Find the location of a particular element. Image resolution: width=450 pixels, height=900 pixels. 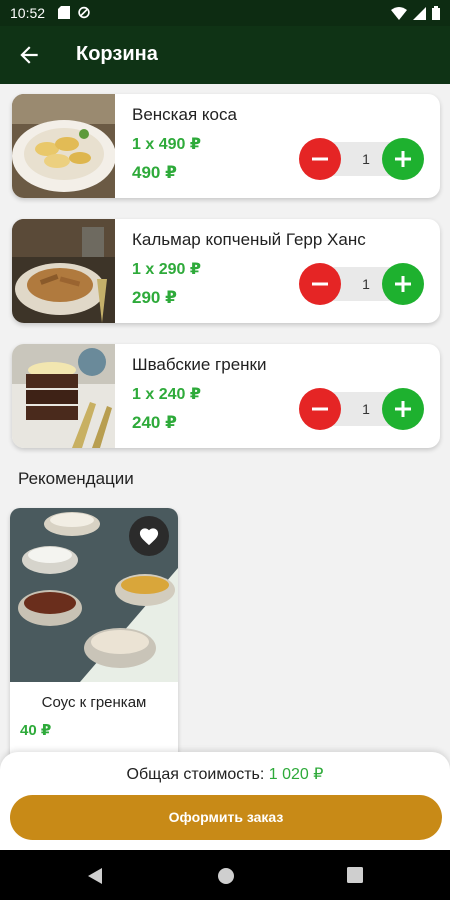

back-arrow-icon is located at coordinates (29, 55).